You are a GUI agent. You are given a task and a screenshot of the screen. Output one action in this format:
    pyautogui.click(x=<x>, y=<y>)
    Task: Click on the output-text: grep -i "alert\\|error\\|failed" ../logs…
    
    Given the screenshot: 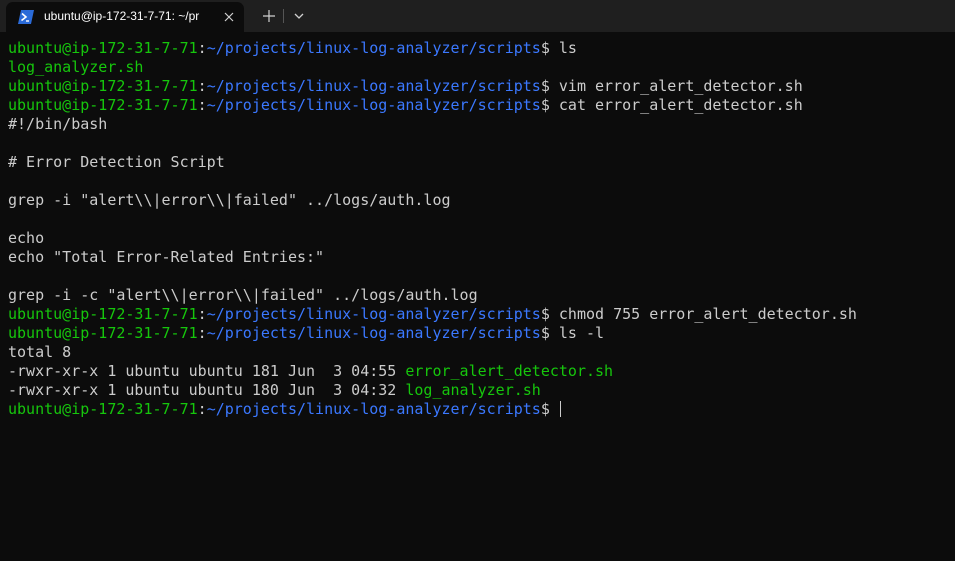 What is the action you would take?
    pyautogui.click(x=229, y=200)
    